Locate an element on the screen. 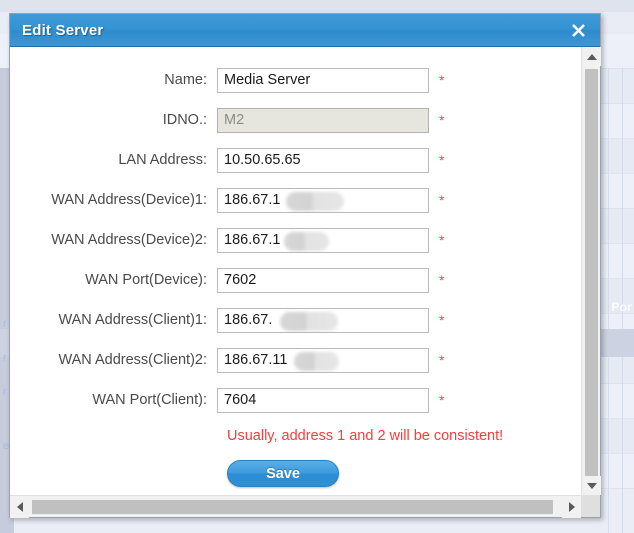 The height and width of the screenshot is (533, 634). field-input: 7602 is located at coordinates (323, 280).